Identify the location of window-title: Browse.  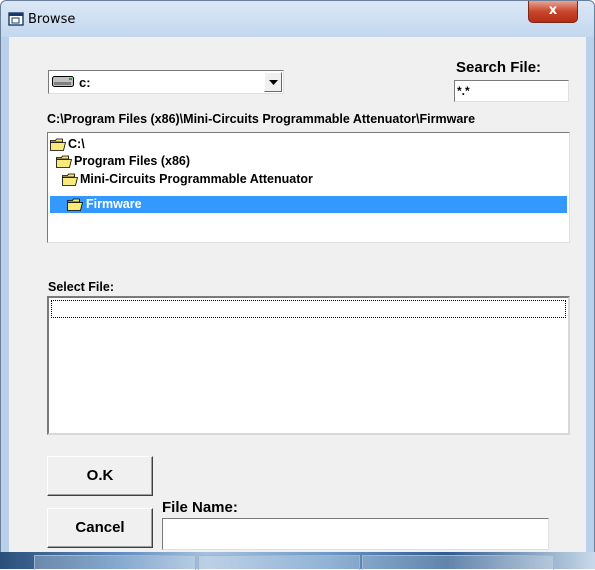
(52, 19).